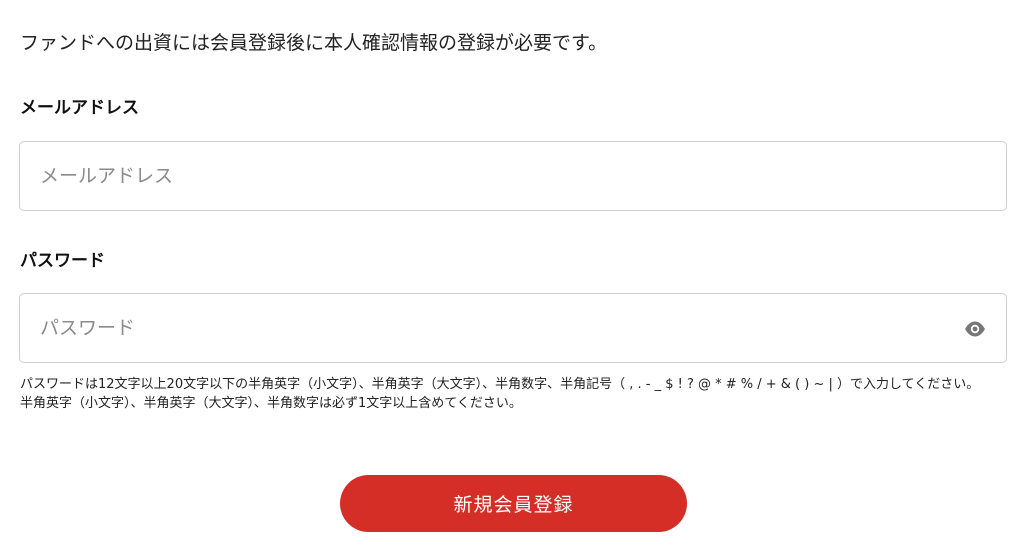 Image resolution: width=1024 pixels, height=547 pixels. I want to click on register-button: 新規会員登録, so click(513, 503).